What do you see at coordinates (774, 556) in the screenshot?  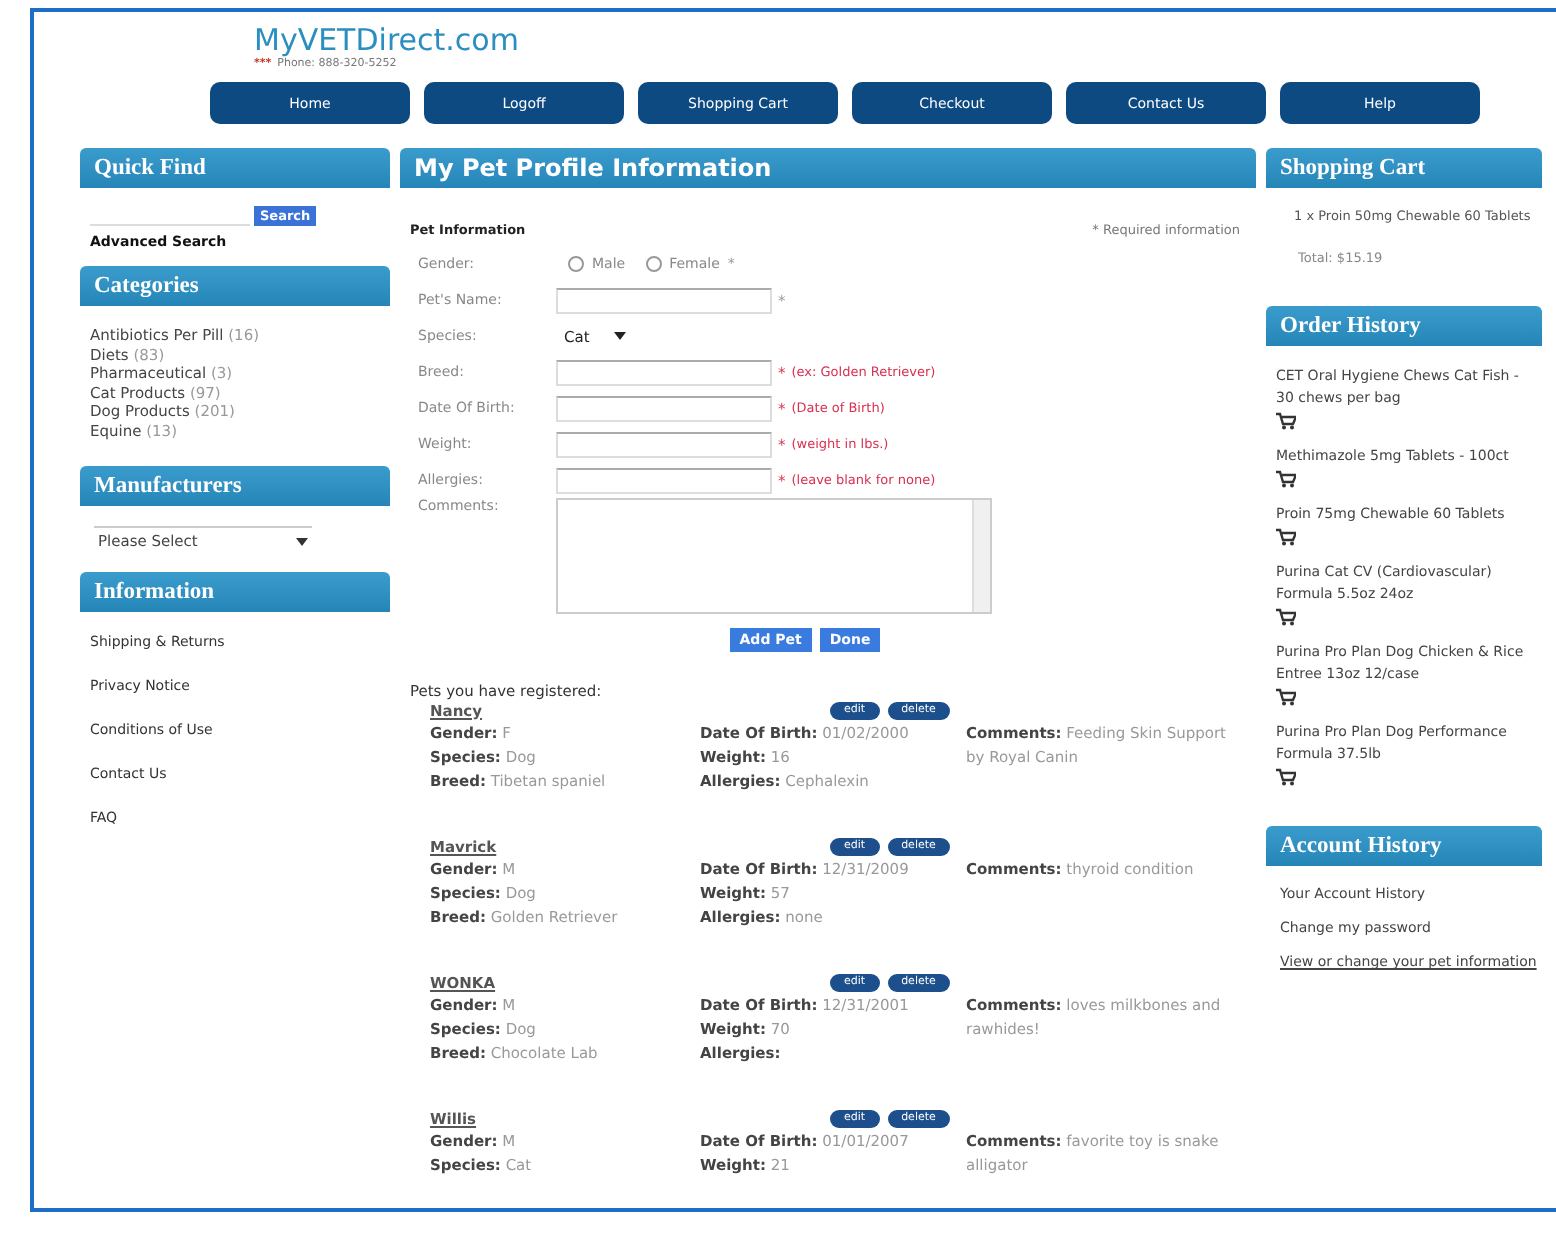 I see `comments-field` at bounding box center [774, 556].